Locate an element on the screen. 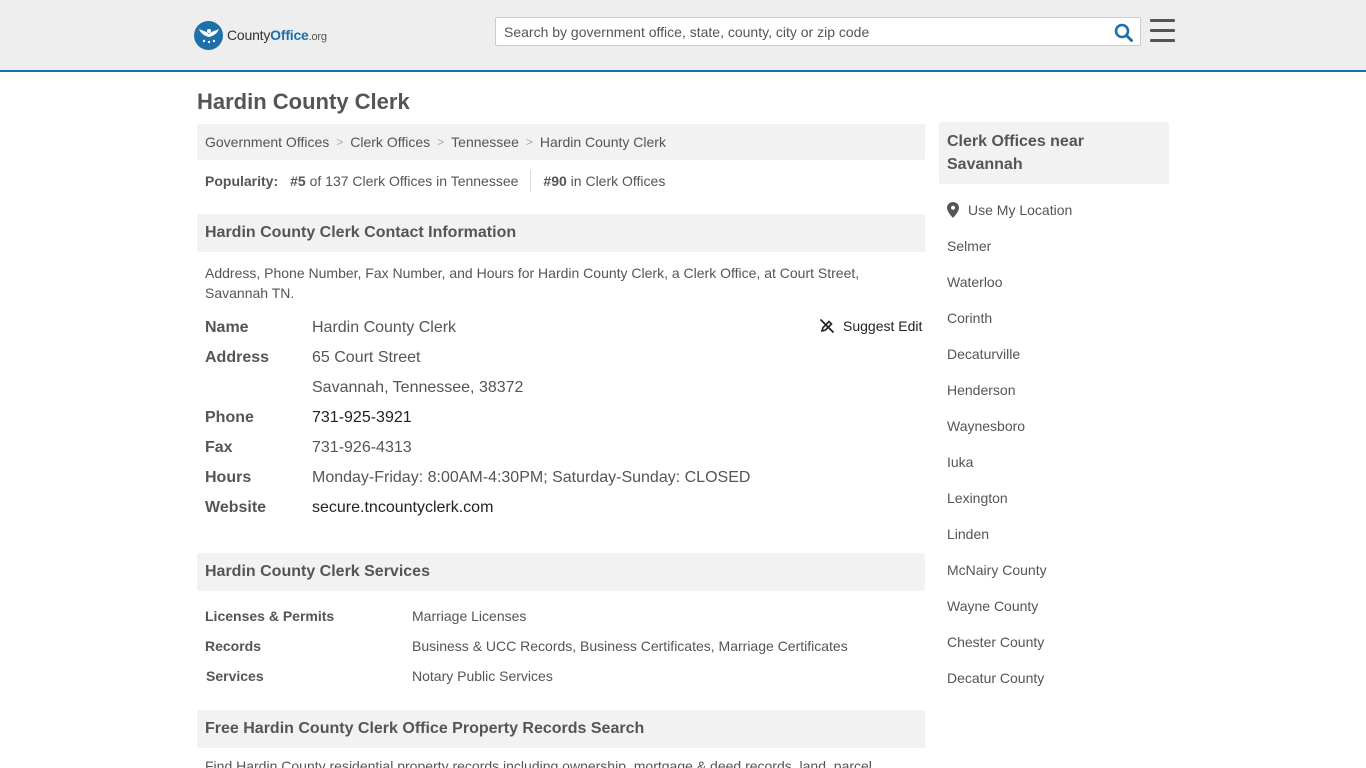 The image size is (1366, 768). sidebar-city-decaturville: Decaturville is located at coordinates (983, 354).